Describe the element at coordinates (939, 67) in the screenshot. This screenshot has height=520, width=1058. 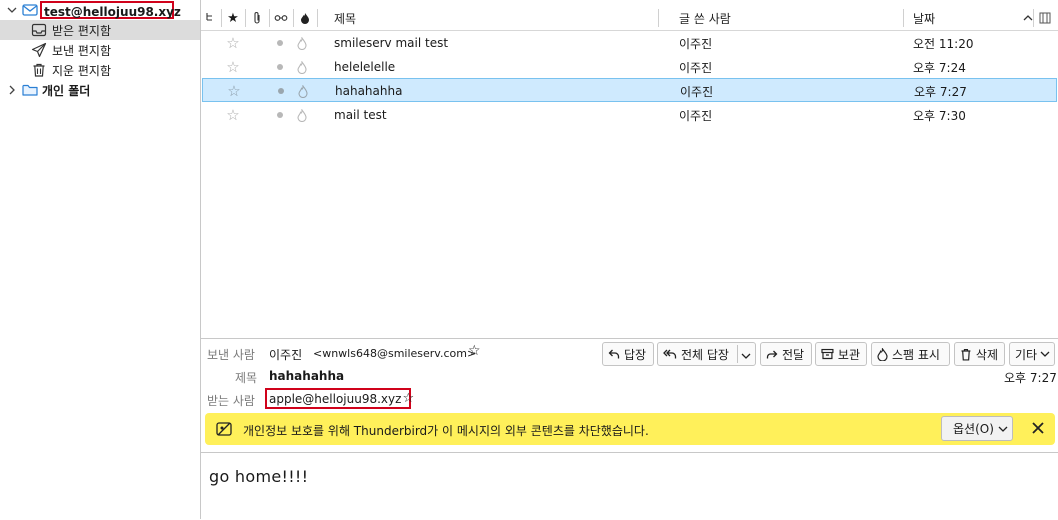
I see `message-date: 오후 7:24` at that location.